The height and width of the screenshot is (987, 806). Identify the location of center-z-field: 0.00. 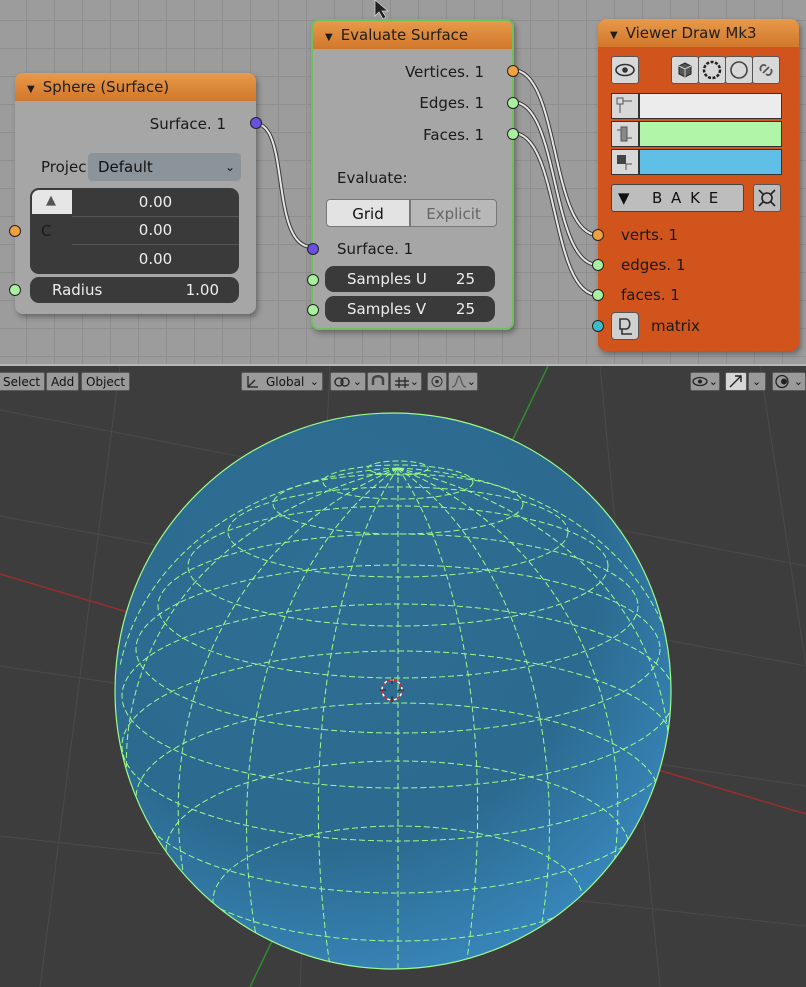
(155, 259).